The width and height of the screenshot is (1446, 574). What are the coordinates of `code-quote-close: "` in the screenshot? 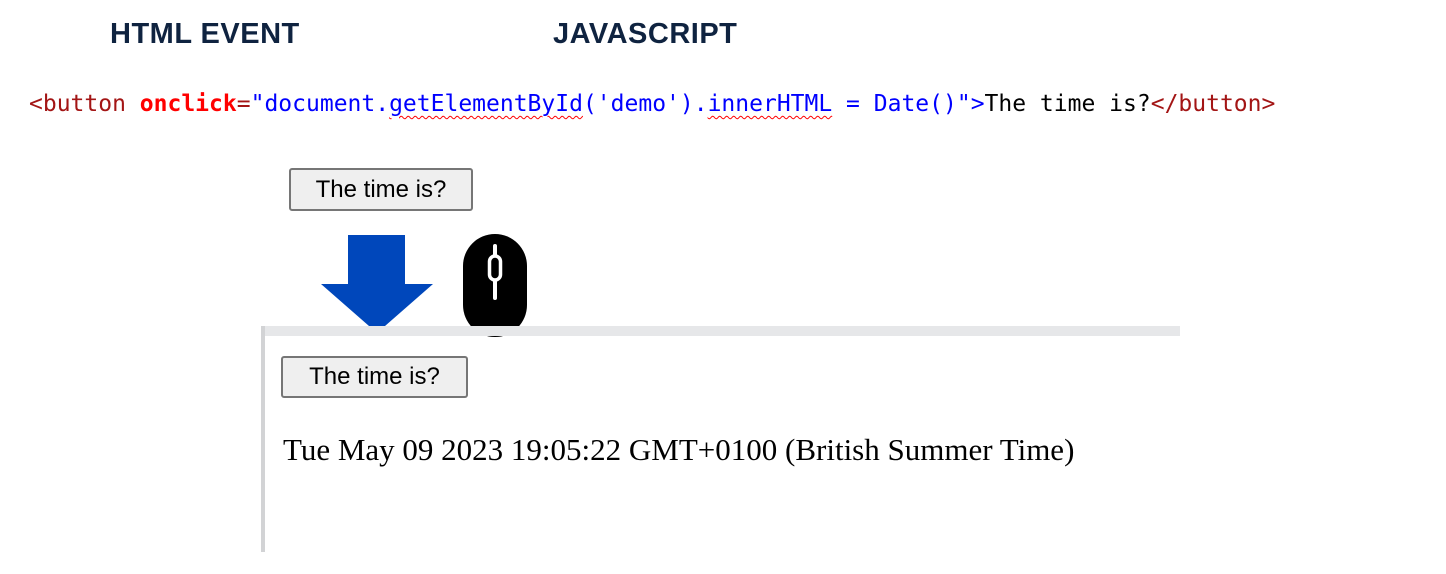 It's located at (963, 104).